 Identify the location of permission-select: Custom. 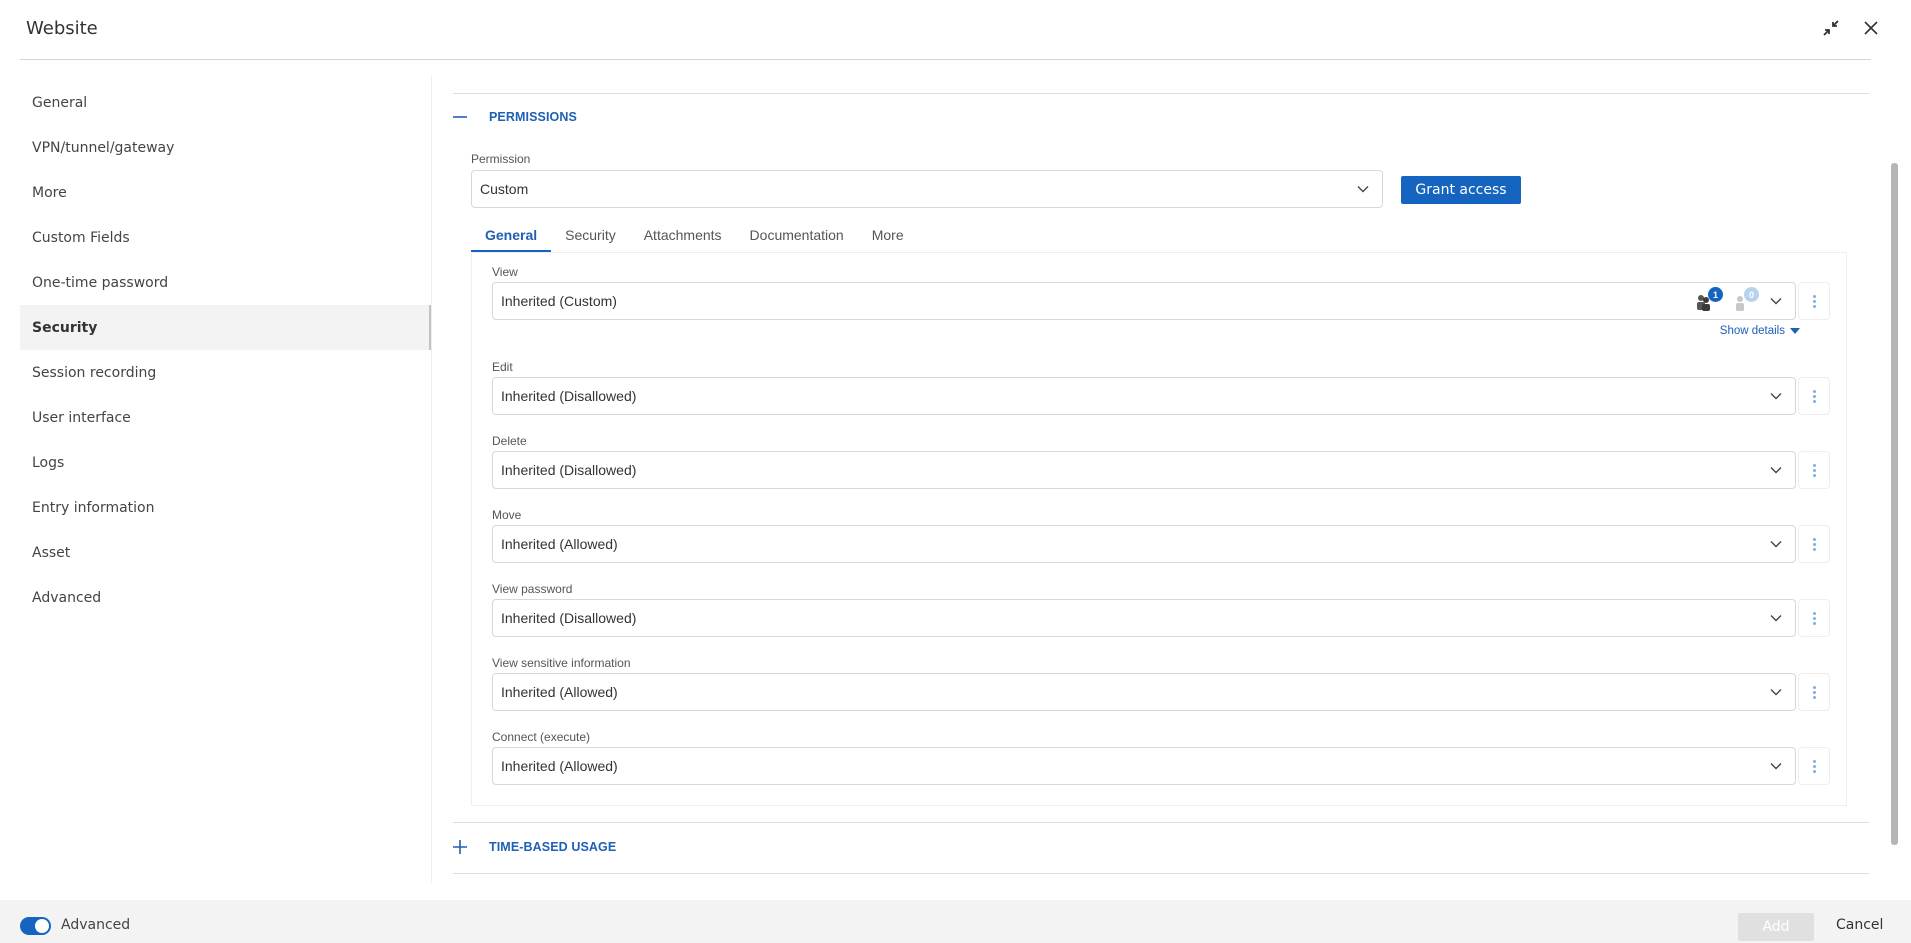
(927, 189).